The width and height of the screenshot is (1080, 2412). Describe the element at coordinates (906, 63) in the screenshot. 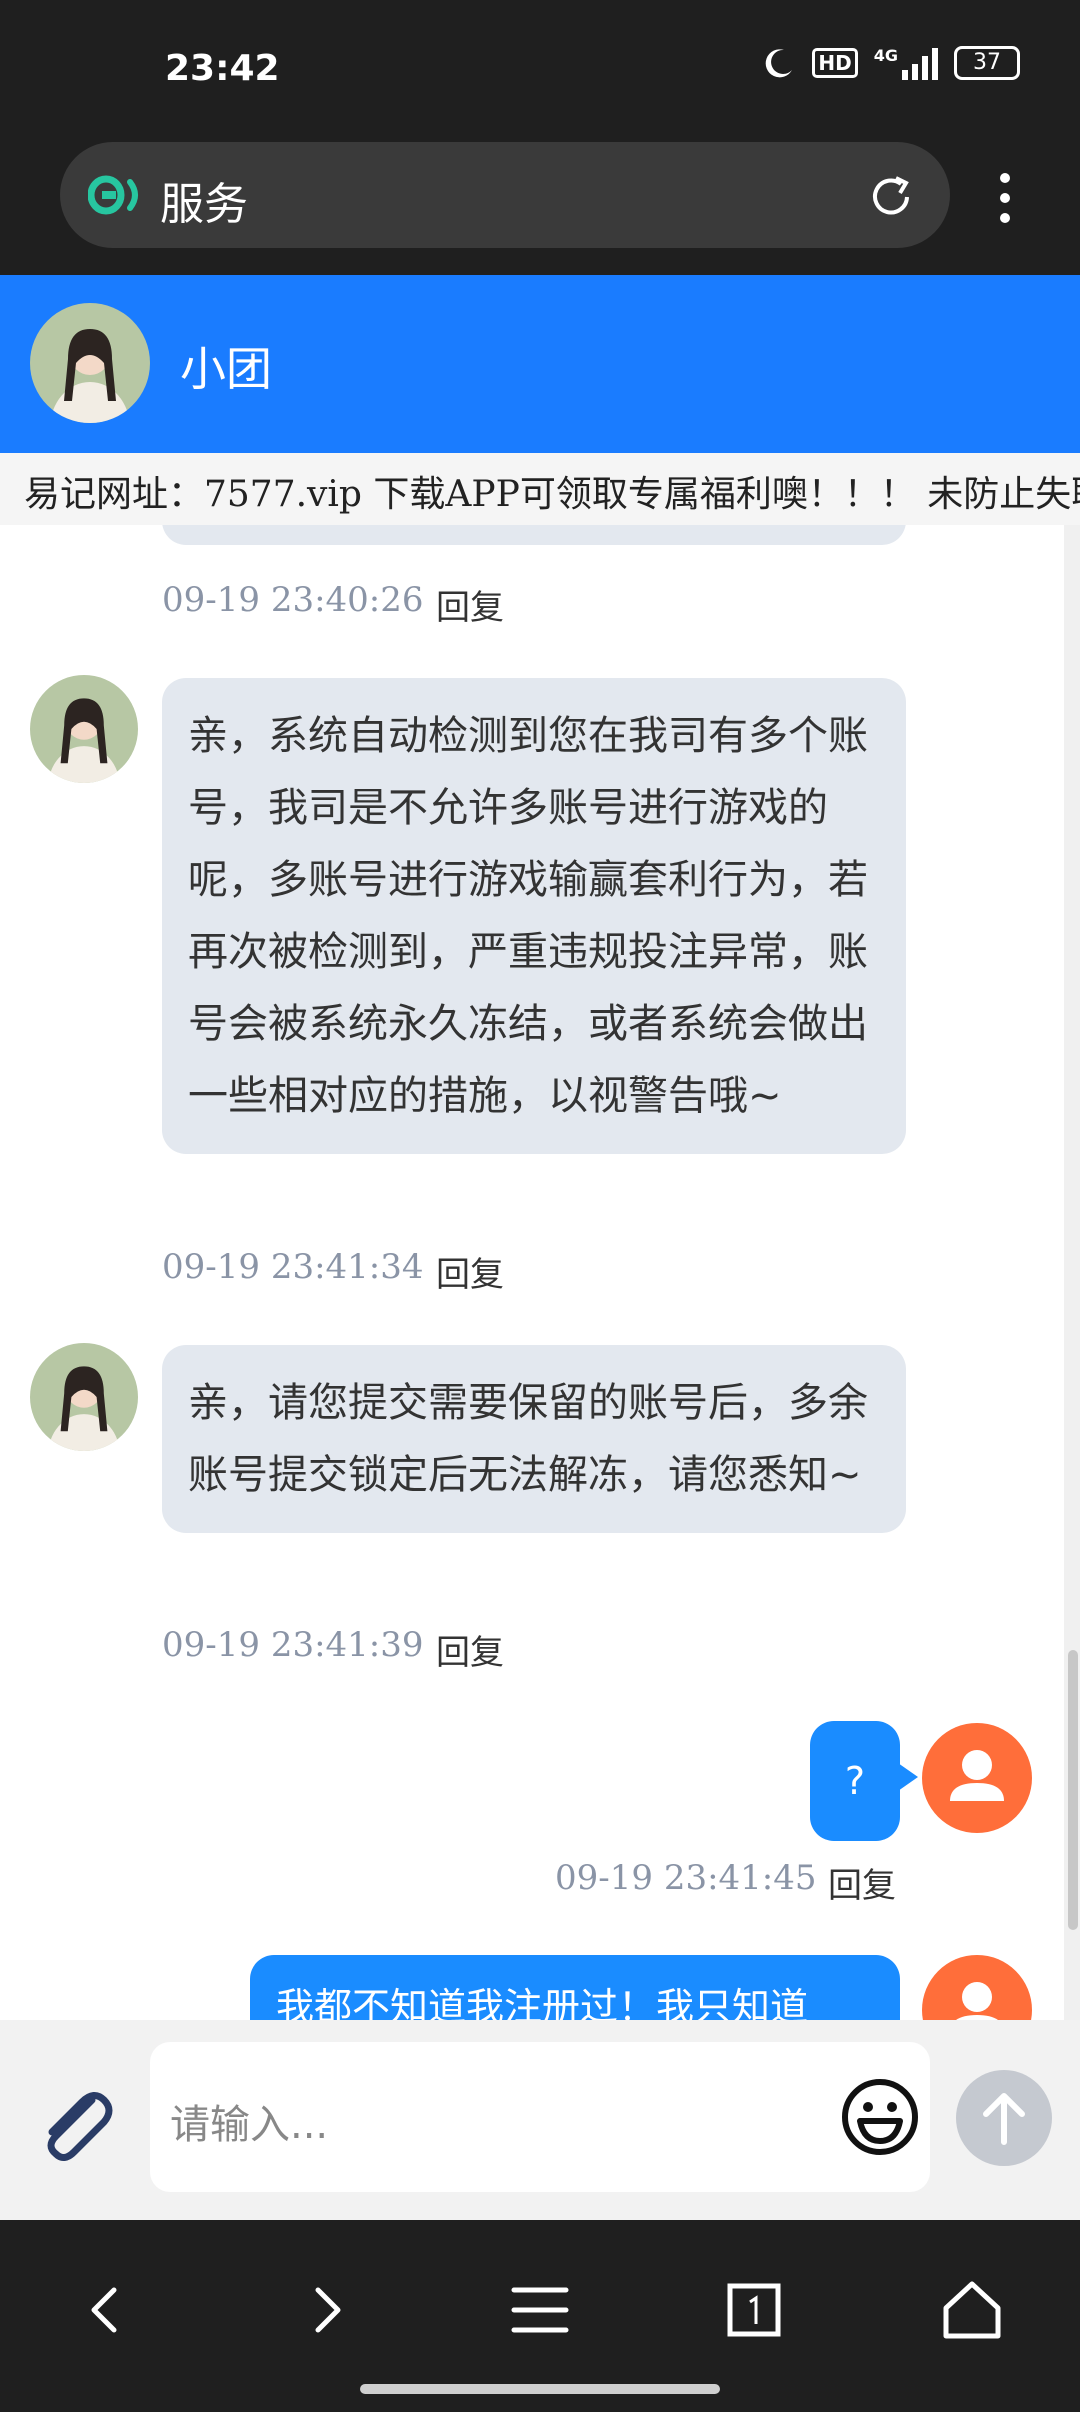

I see `signal-icon: 4G` at that location.